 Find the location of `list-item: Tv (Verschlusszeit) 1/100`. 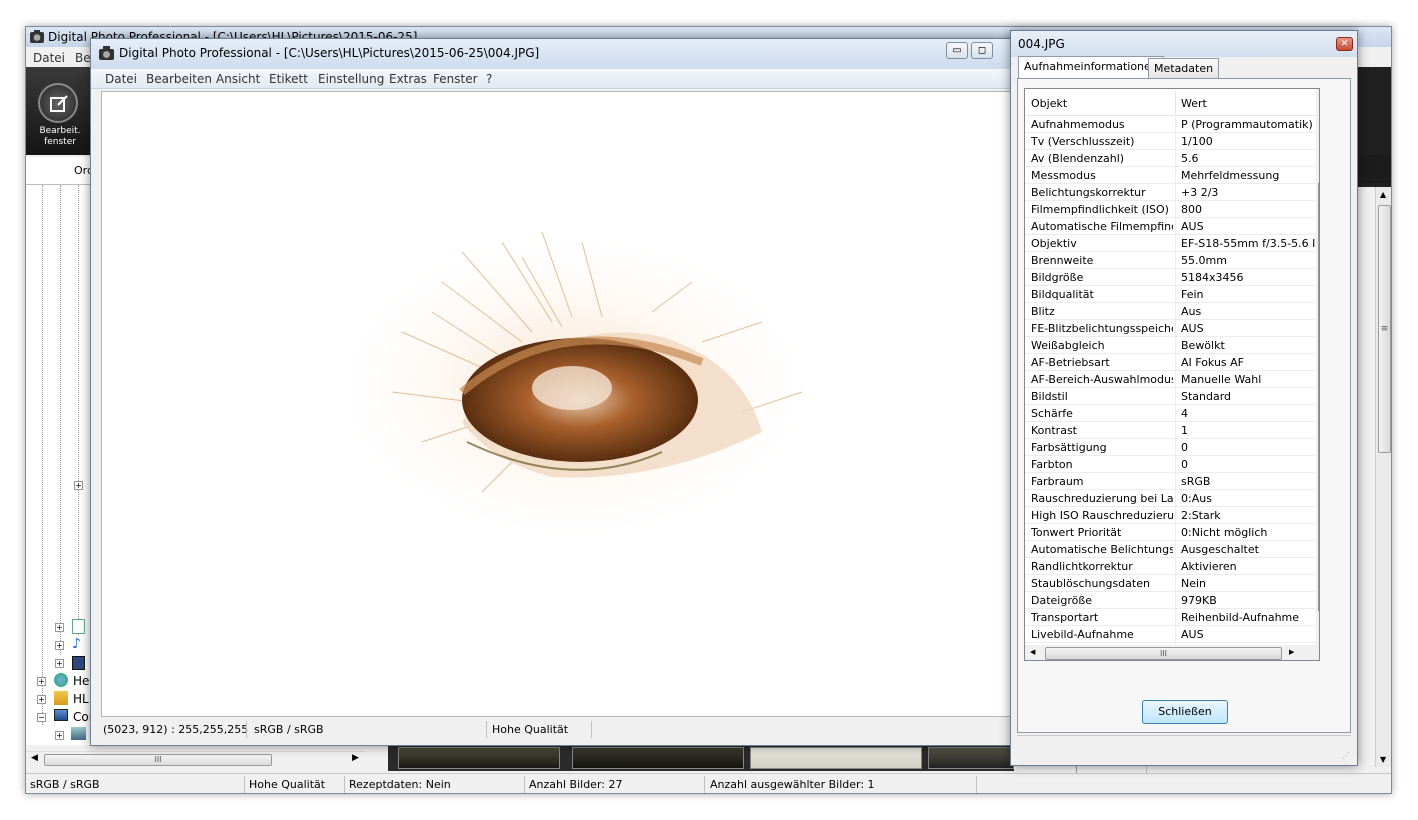

list-item: Tv (Verschlusszeit) 1/100 is located at coordinates (1172, 141).